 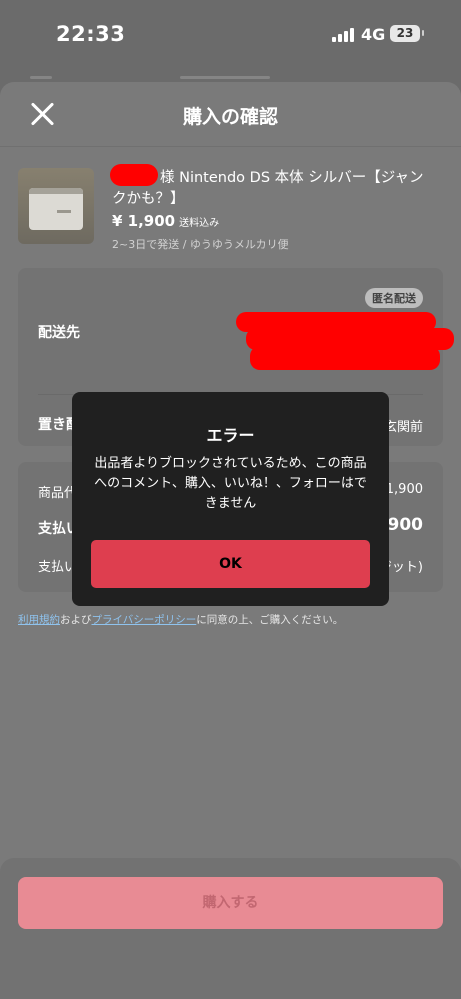 I want to click on privacy-policy-link: プライバシーポリシー, so click(x=144, y=620).